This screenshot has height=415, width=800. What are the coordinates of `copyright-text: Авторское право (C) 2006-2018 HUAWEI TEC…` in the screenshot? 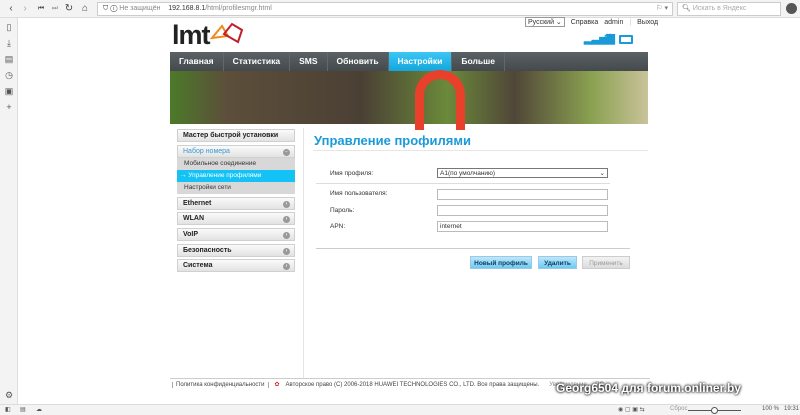 It's located at (412, 384).